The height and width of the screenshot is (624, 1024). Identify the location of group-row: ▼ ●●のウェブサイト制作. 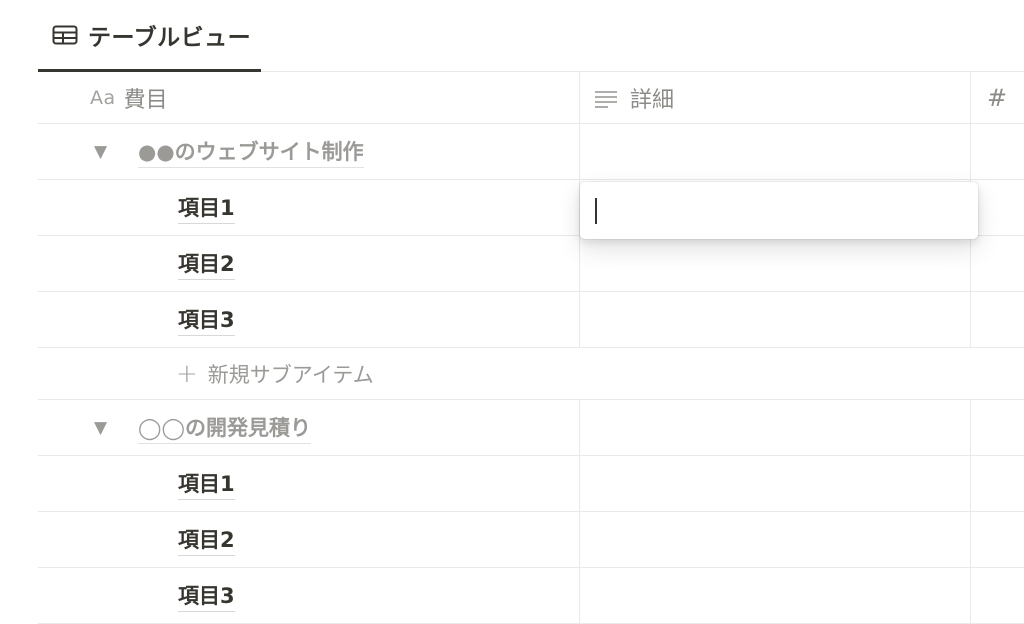
(531, 152).